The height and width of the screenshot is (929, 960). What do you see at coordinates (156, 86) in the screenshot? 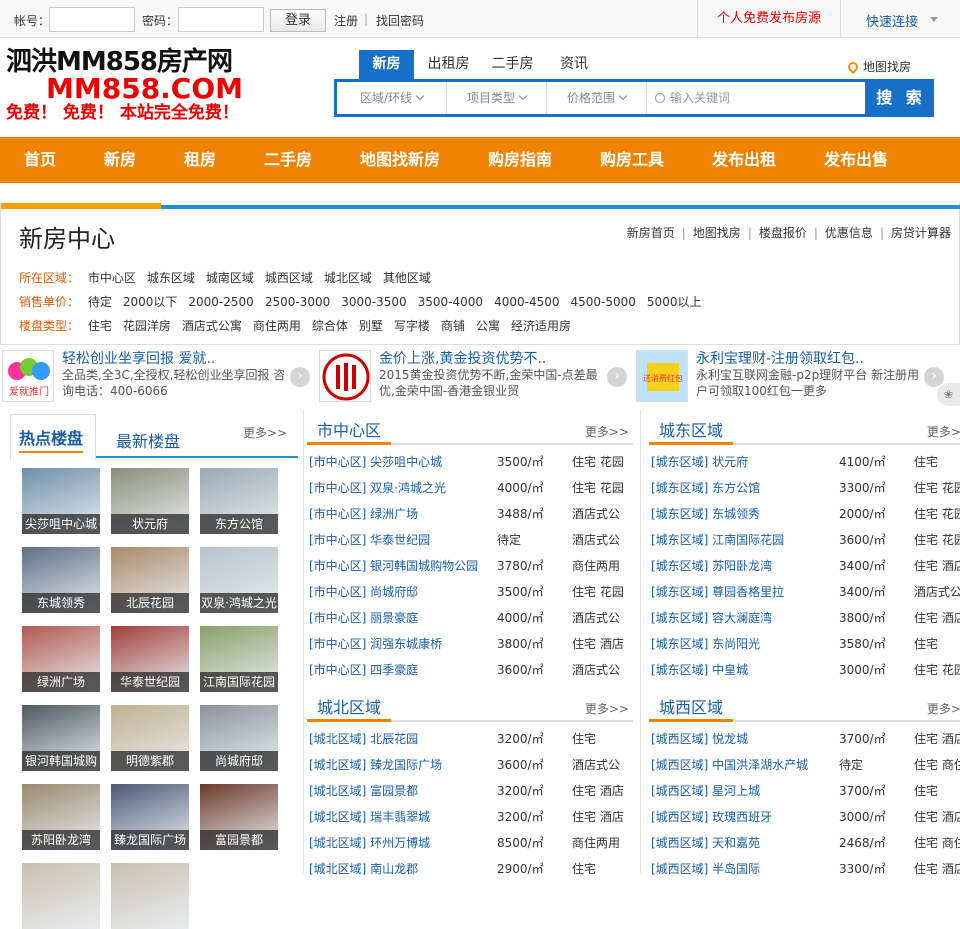
I see `site-logo: 泗洪MM858房产网 MM858.COM 免费！ 免费！ 本站完全免费！` at bounding box center [156, 86].